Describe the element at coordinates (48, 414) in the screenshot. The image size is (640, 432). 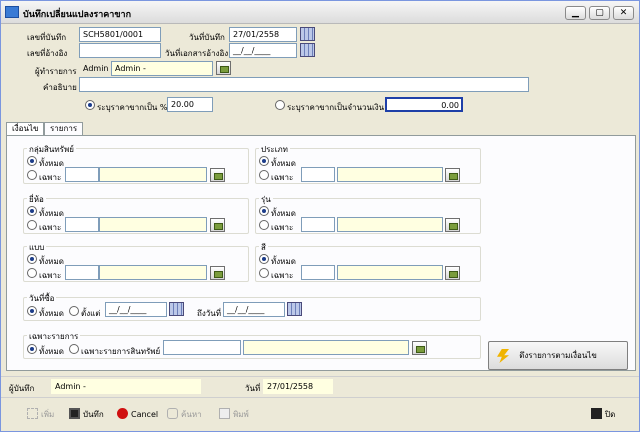
I see `add-label: เพิ่ม` at that location.